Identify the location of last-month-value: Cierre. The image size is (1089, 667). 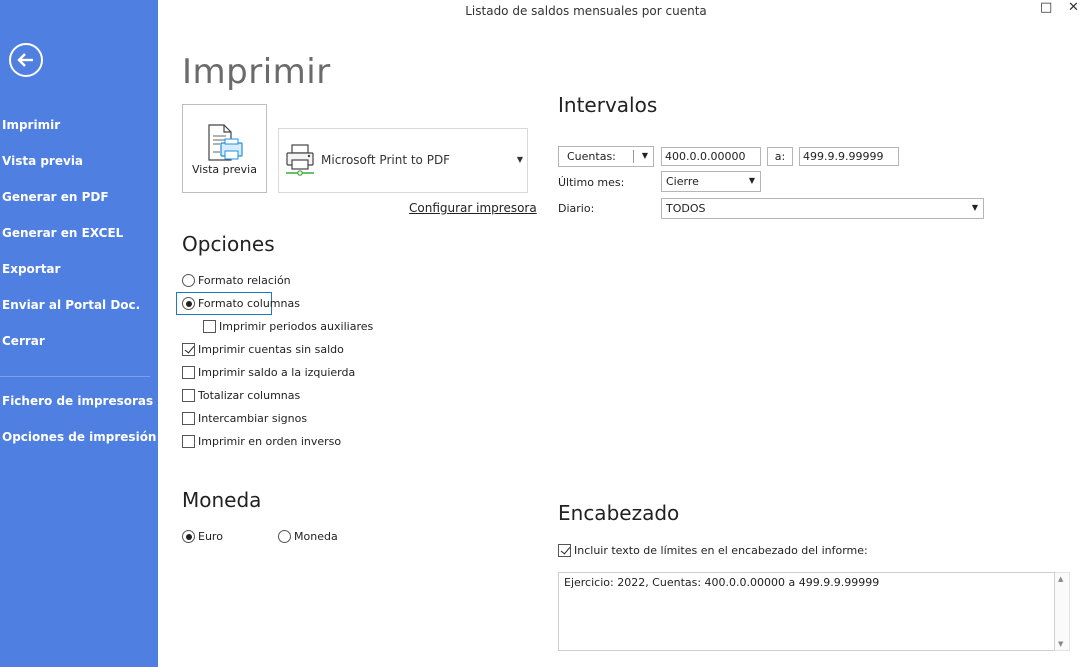
(682, 181).